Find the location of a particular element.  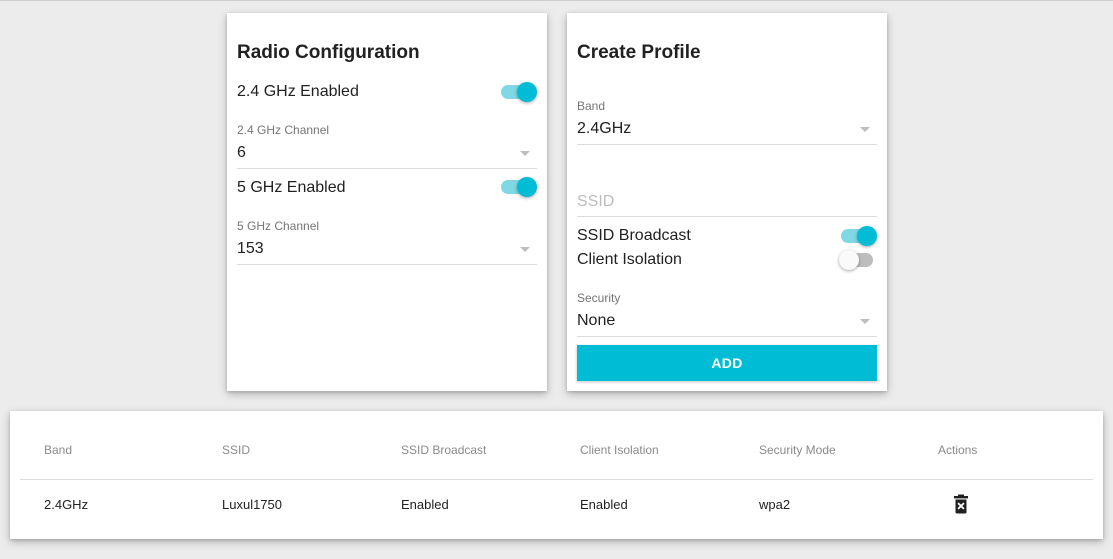

create-profile-title: Create Profile is located at coordinates (639, 52).